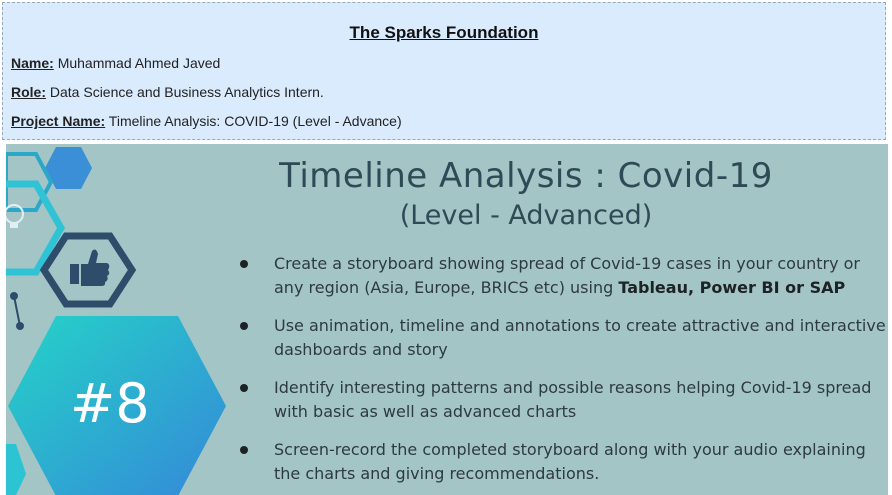 This screenshot has width=892, height=495. I want to click on name-row: Name: Muhammad Ahmed Javed, so click(115, 63).